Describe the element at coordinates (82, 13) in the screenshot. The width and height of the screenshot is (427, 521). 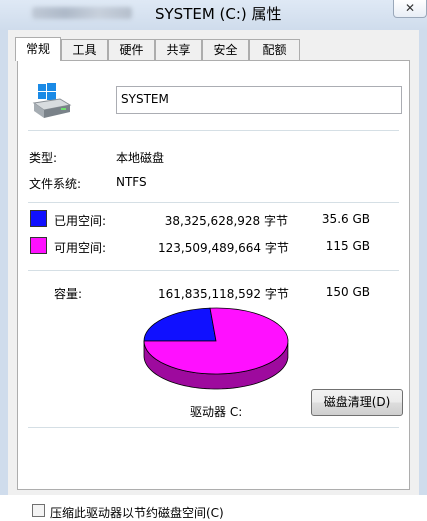
I see `blurred-title-region` at that location.